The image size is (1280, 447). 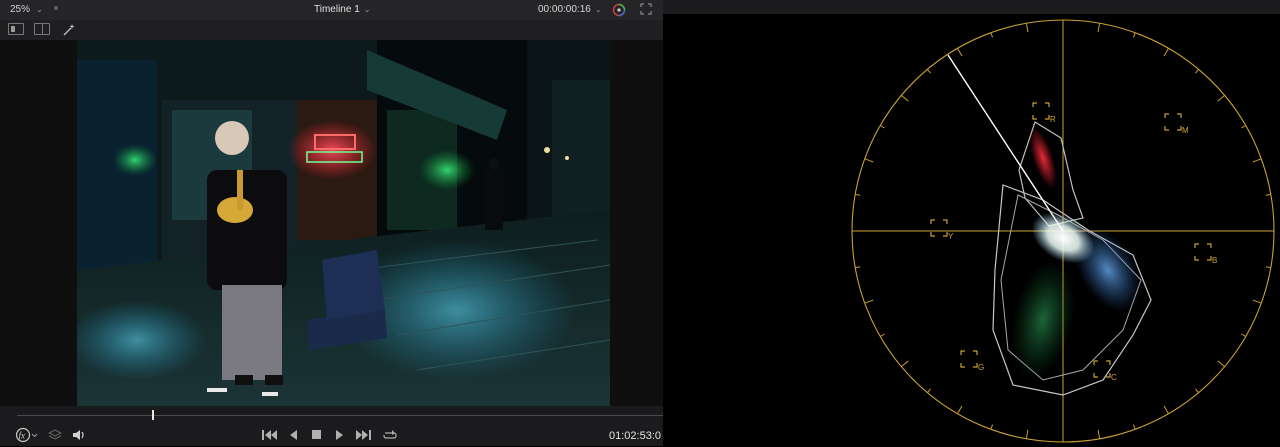 I want to click on stop-icon, so click(x=317, y=437).